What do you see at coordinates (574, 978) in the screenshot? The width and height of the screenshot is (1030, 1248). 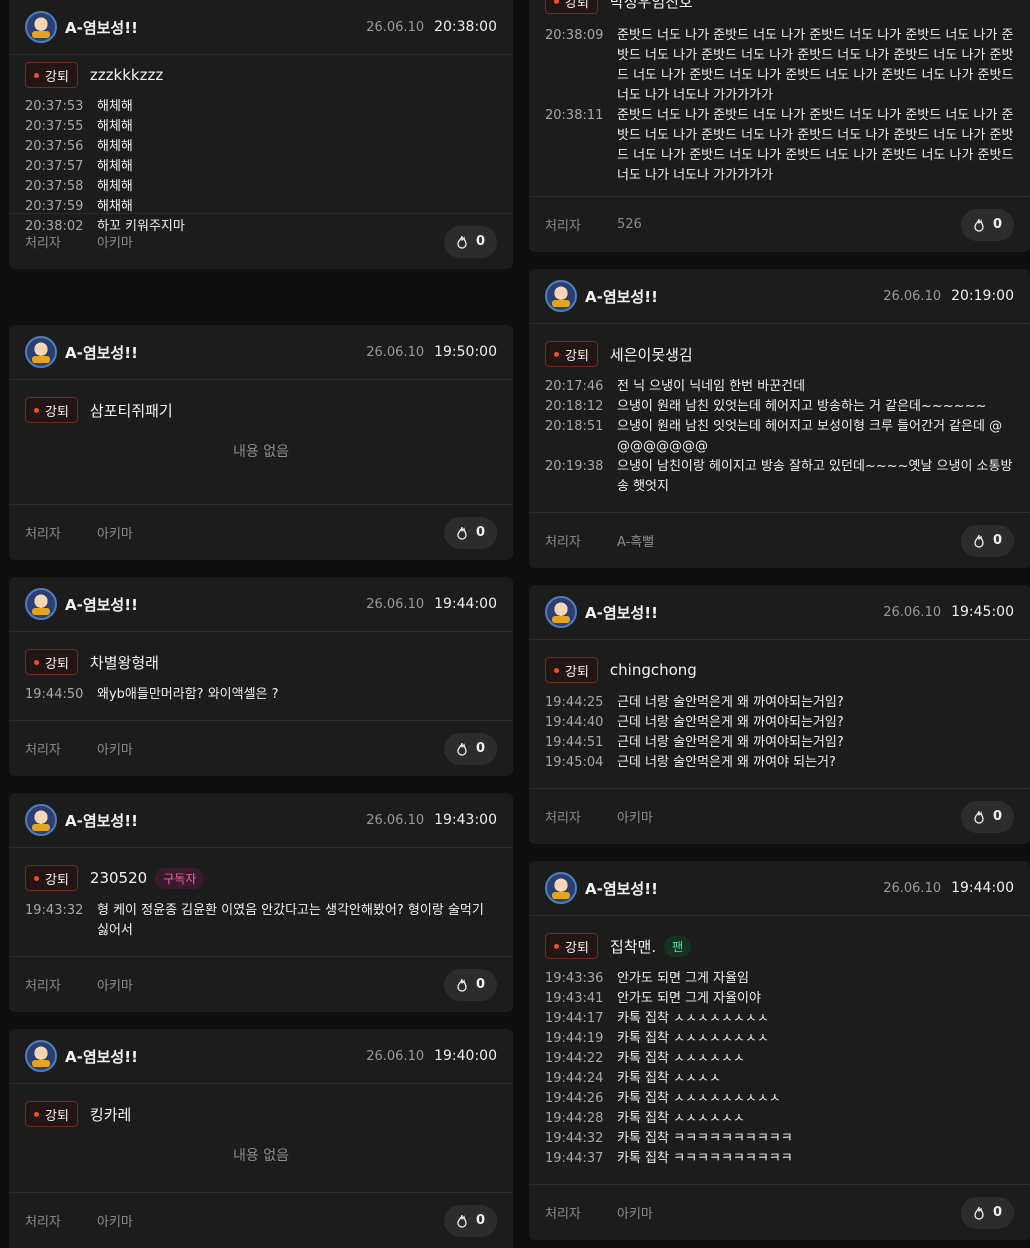 I see `chat-time: 19:43:36` at bounding box center [574, 978].